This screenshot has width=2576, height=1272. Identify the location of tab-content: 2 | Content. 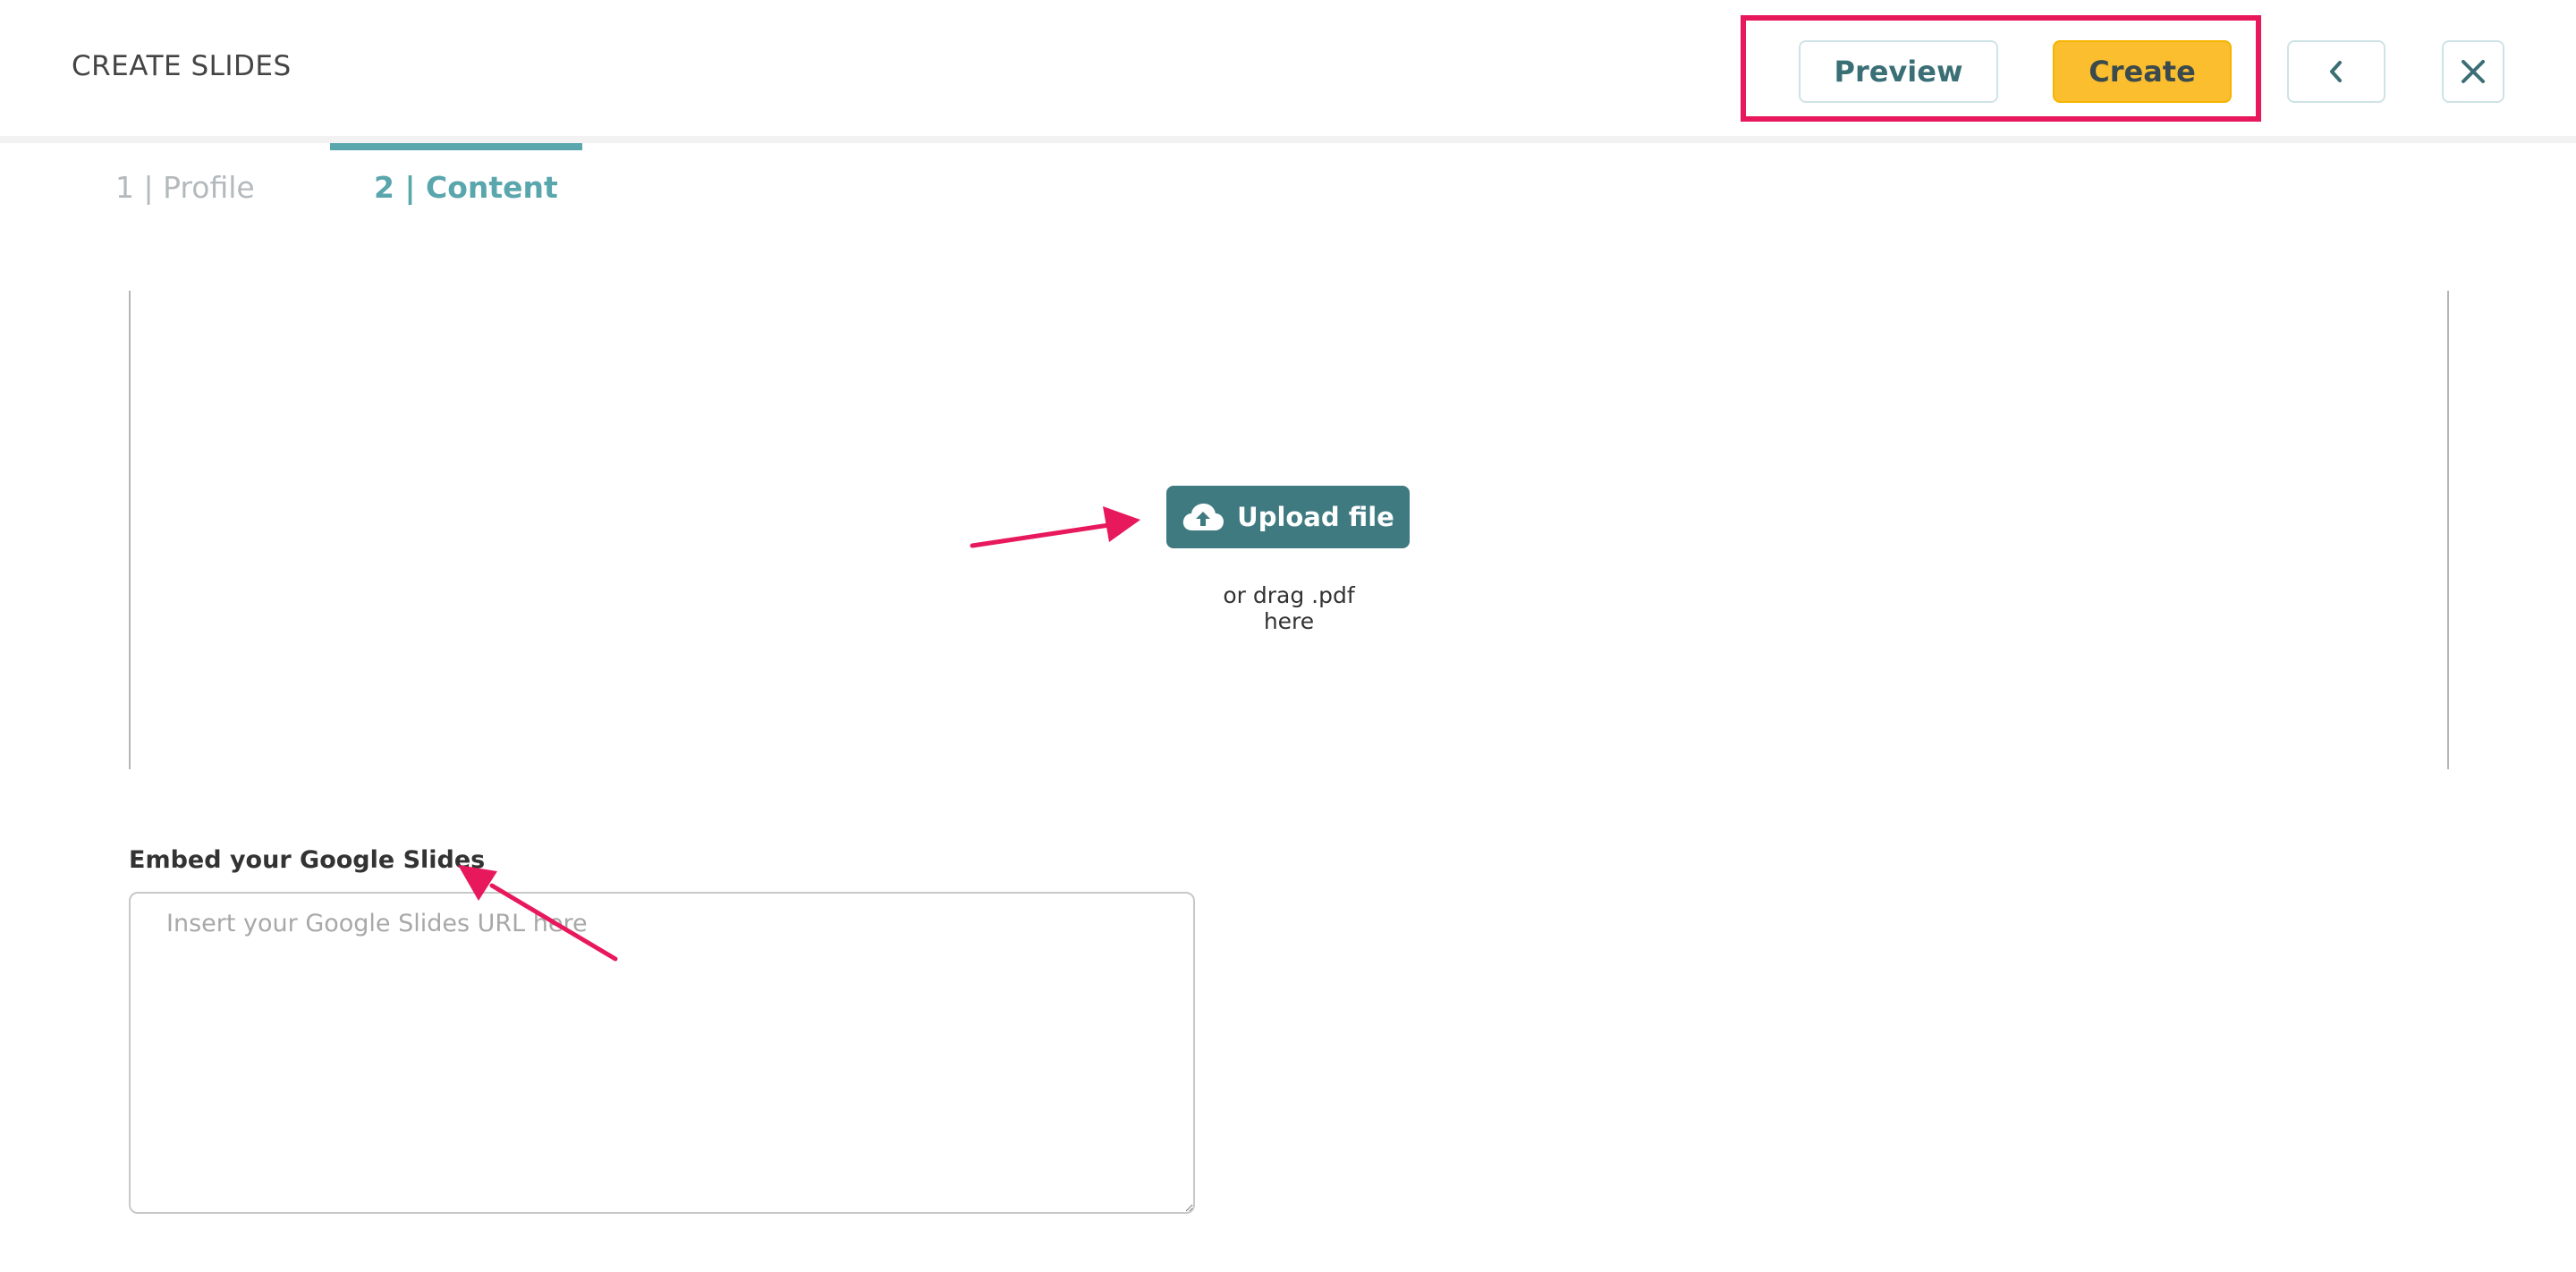
(466, 187).